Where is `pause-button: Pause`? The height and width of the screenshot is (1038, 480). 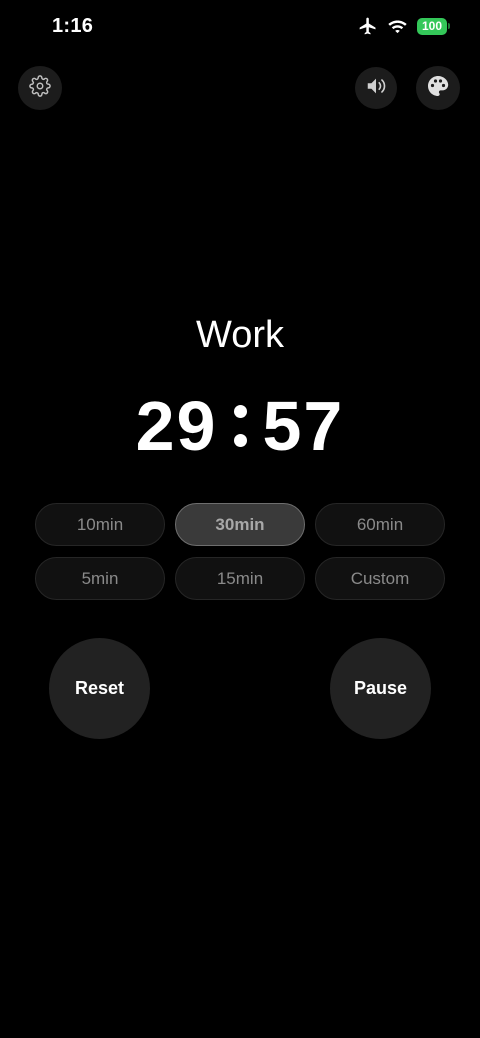 pause-button: Pause is located at coordinates (380, 688).